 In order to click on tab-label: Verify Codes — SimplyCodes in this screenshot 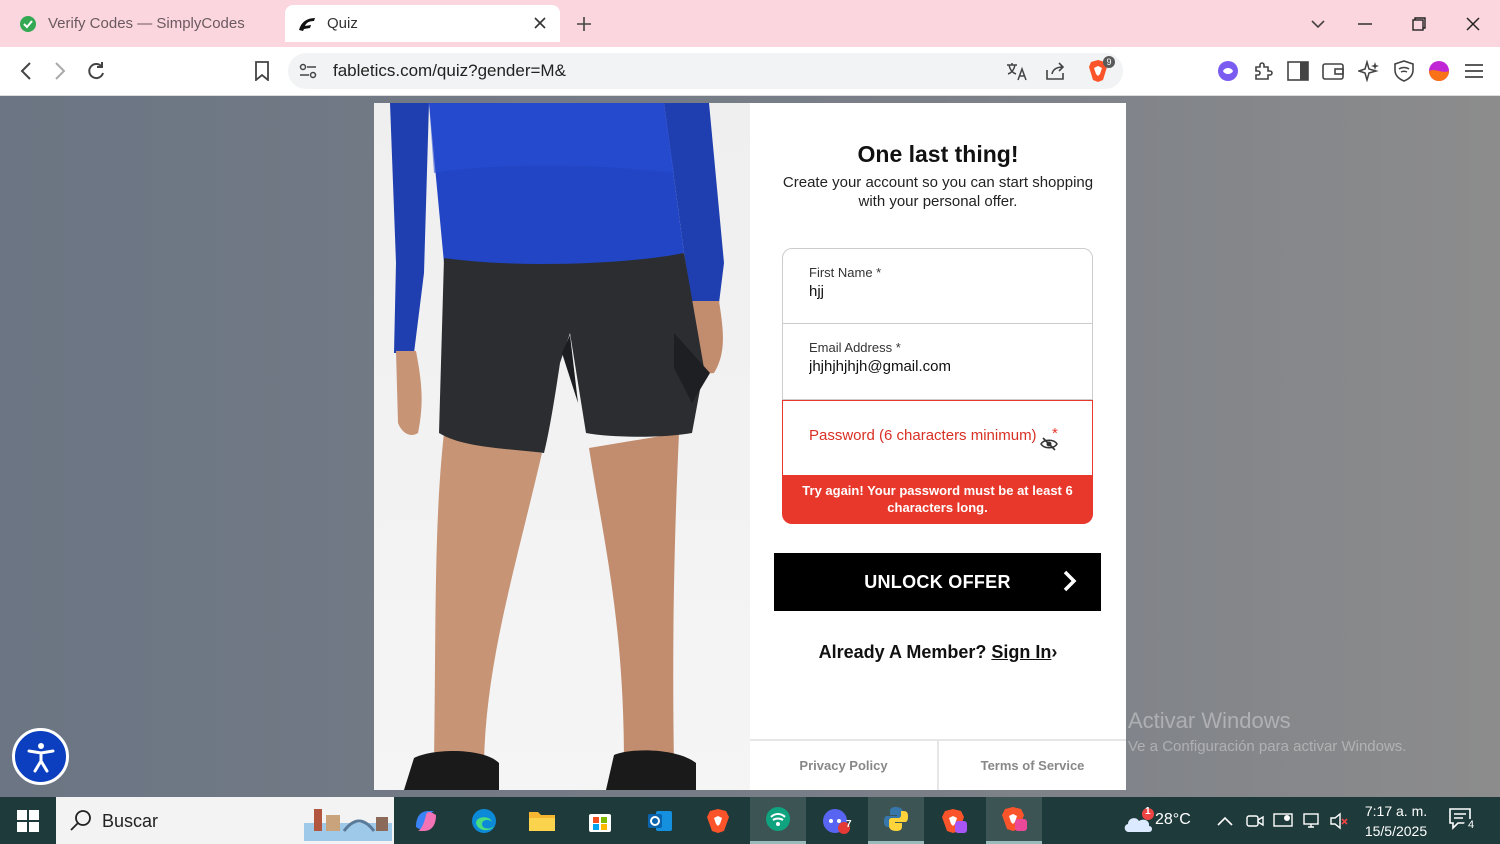, I will do `click(146, 23)`.